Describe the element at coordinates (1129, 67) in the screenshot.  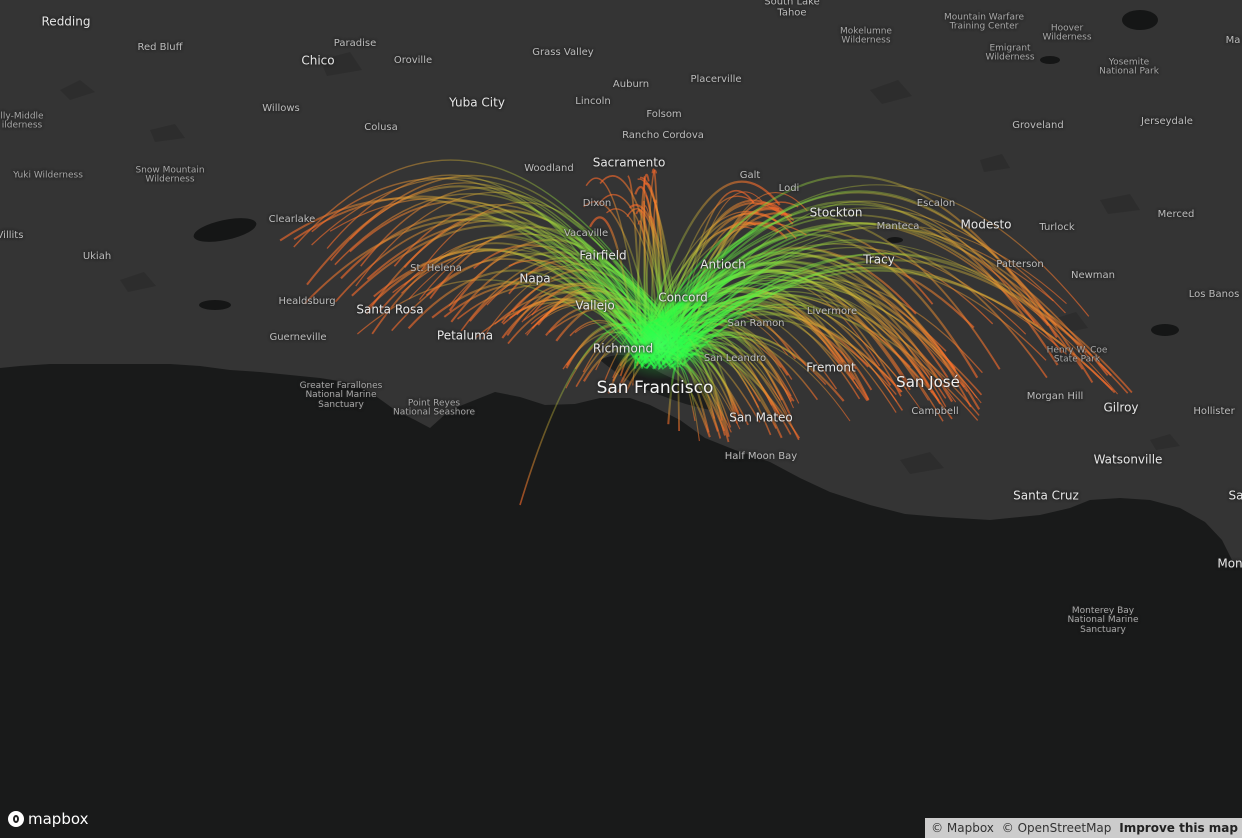
I see `label-yosemite: Yosemite National Park` at that location.